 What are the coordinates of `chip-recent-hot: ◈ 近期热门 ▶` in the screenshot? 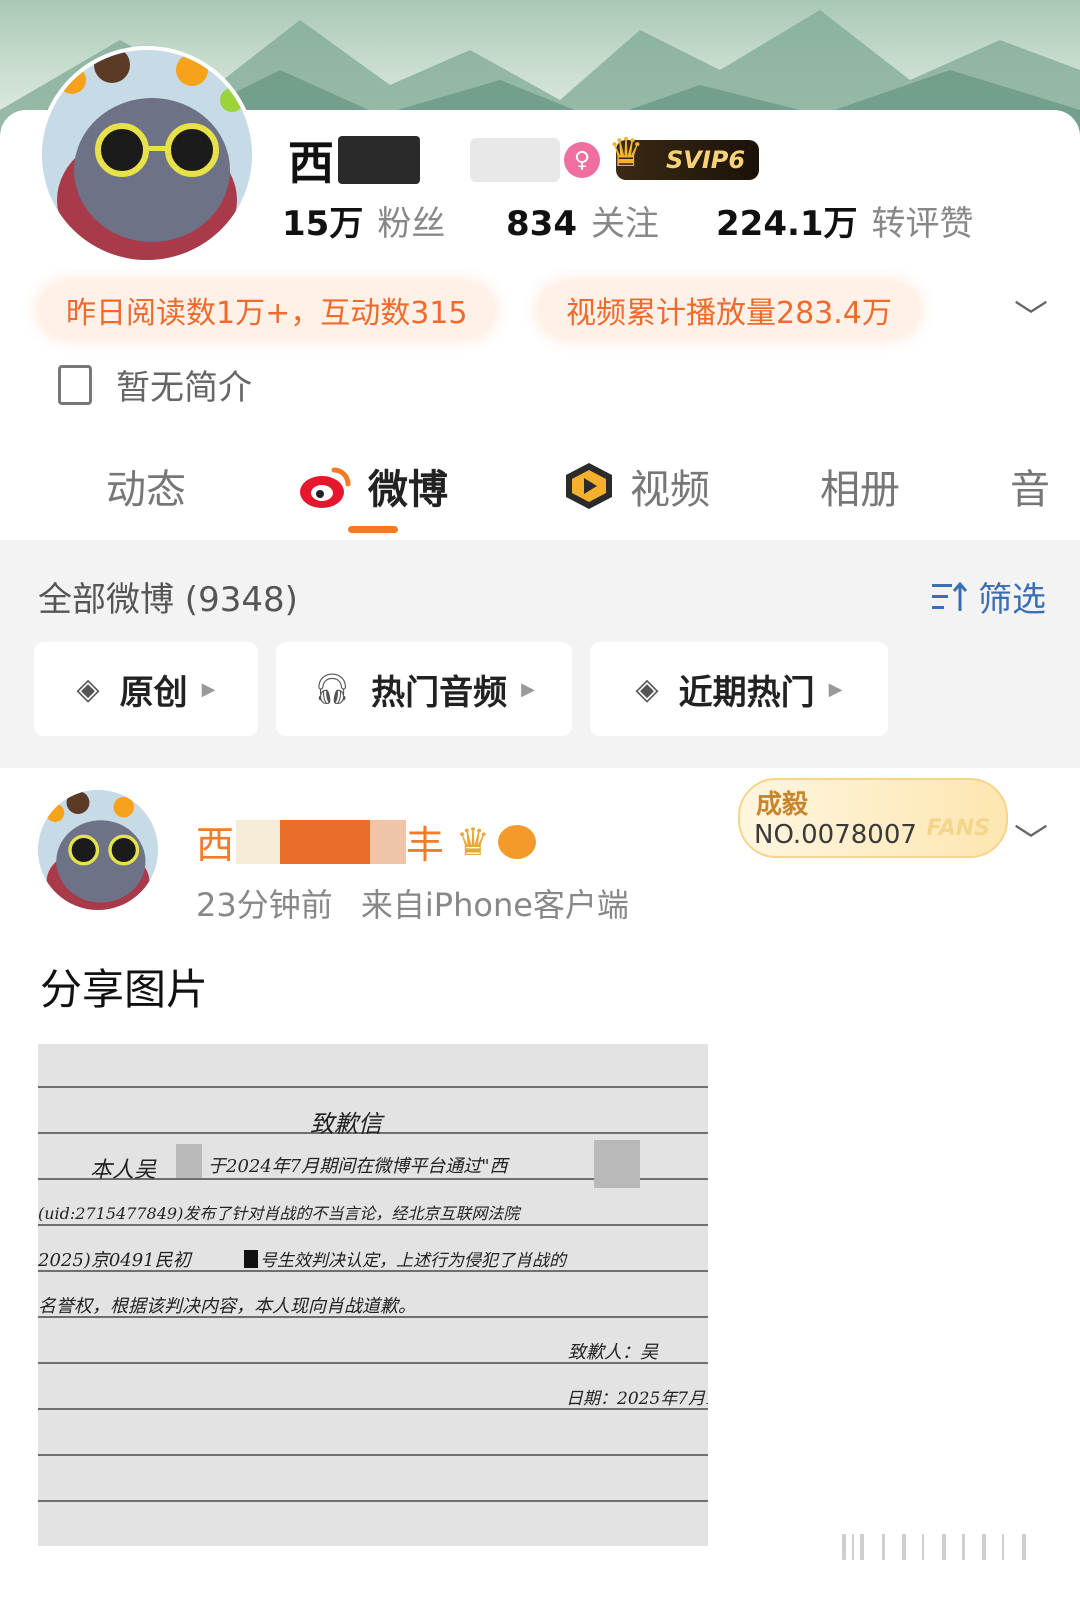 It's located at (739, 689).